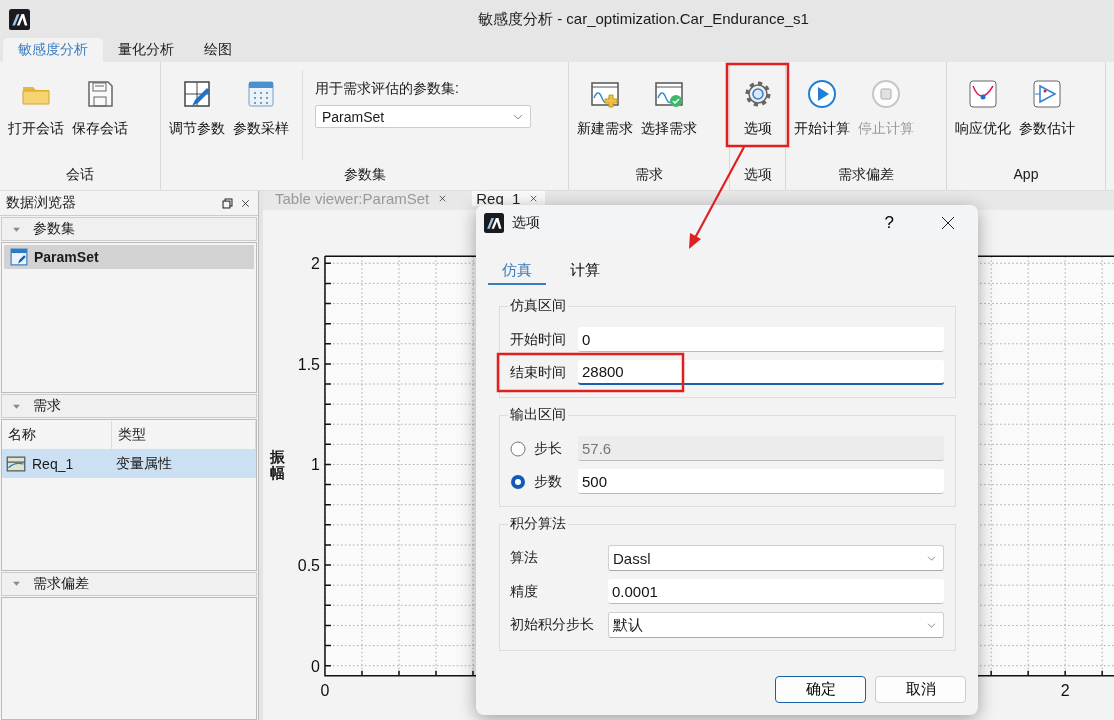 The height and width of the screenshot is (720, 1114). I want to click on ribbon-button: 调节参数, so click(197, 118).